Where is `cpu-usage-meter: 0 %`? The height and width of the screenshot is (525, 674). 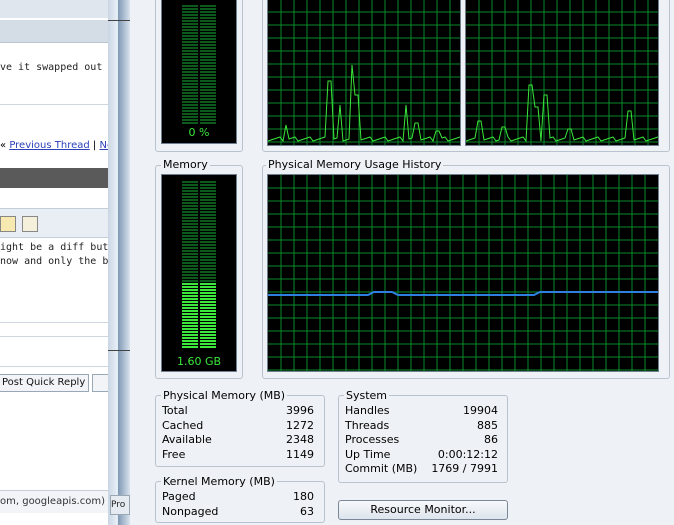
cpu-usage-meter: 0 % is located at coordinates (199, 72).